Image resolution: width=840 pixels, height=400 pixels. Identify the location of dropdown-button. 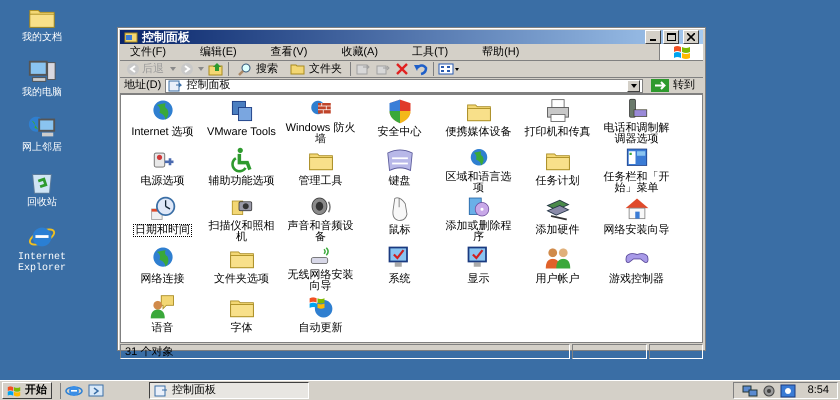
(633, 86).